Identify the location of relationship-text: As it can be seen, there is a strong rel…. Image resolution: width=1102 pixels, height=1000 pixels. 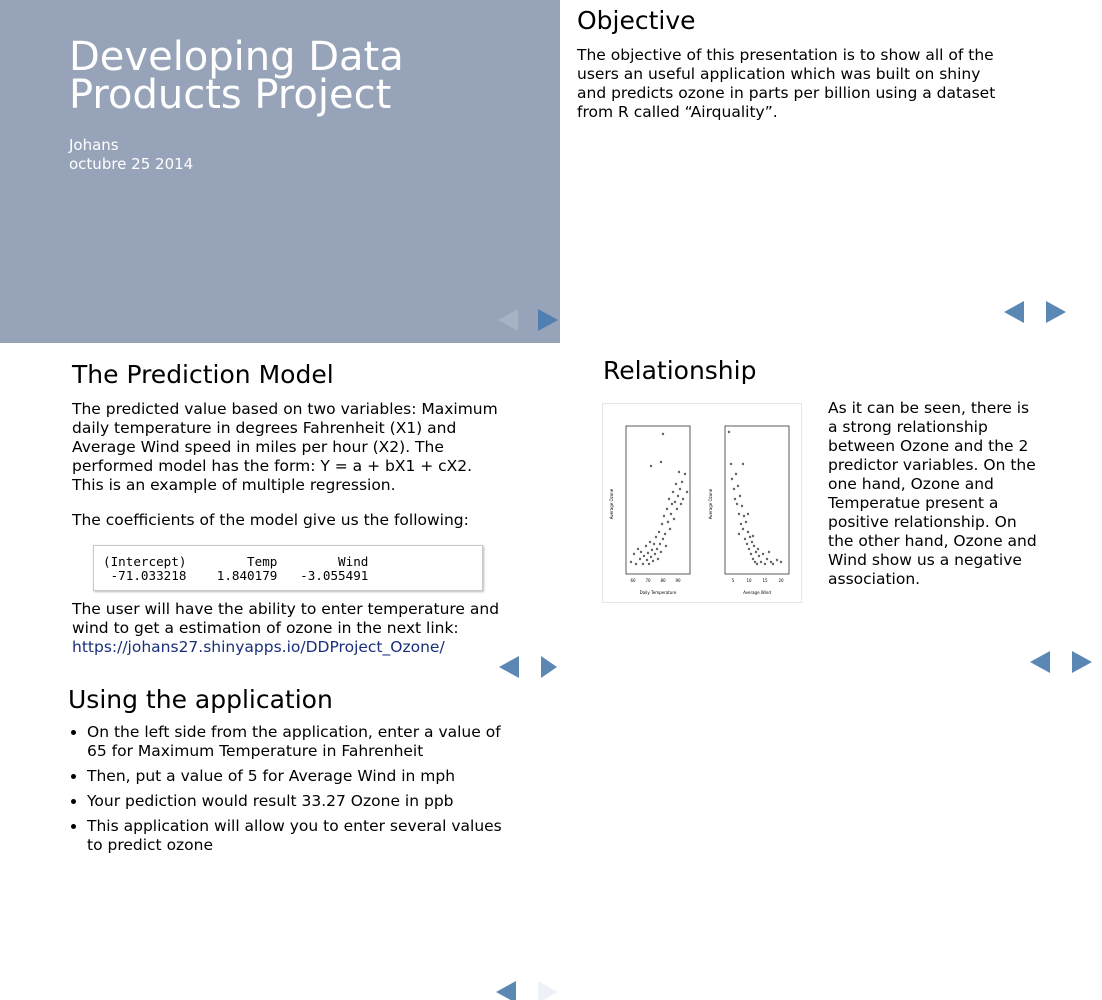
(932, 493).